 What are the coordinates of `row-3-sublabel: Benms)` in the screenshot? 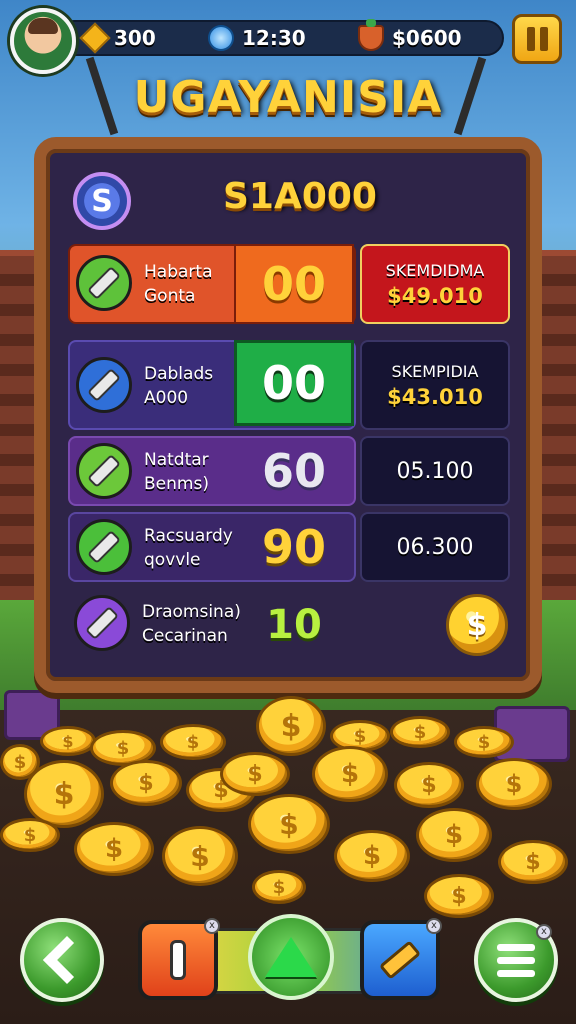 It's located at (176, 484).